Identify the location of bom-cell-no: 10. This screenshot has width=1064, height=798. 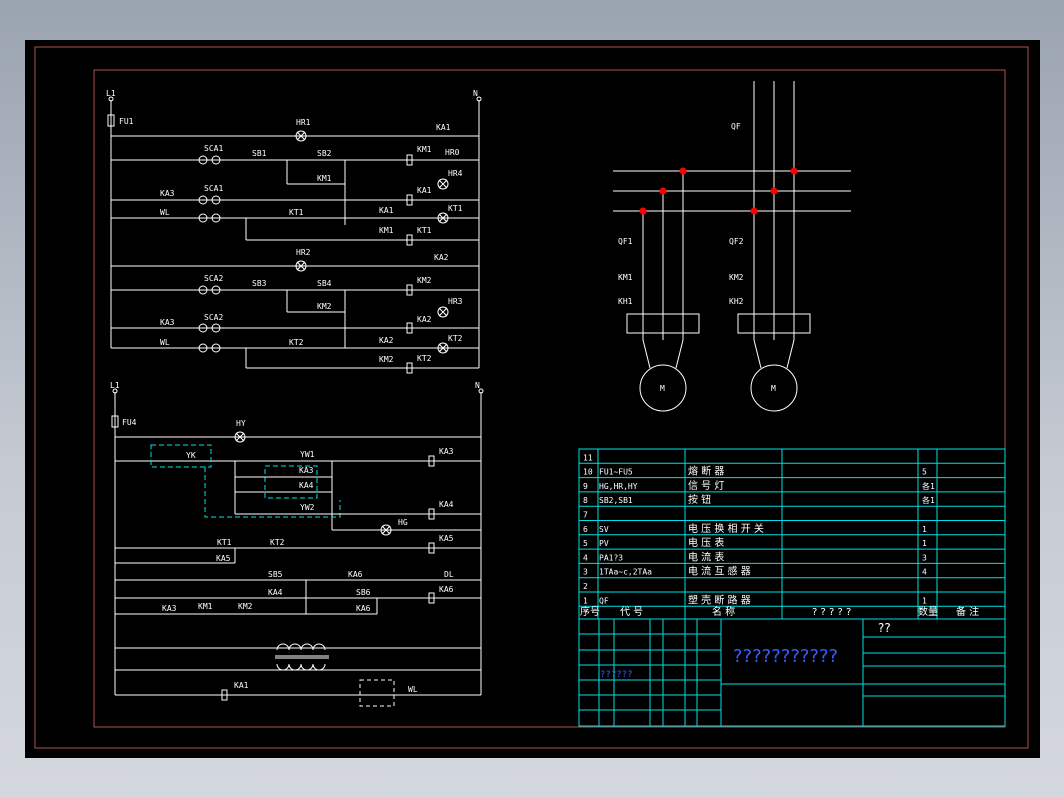
(588, 472).